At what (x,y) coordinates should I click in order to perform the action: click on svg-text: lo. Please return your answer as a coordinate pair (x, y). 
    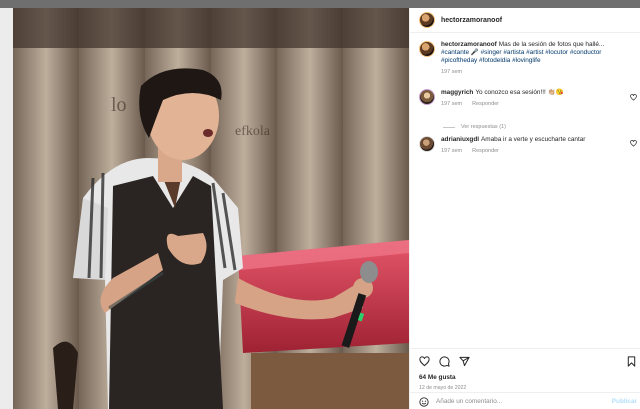
    Looking at the image, I should click on (119, 105).